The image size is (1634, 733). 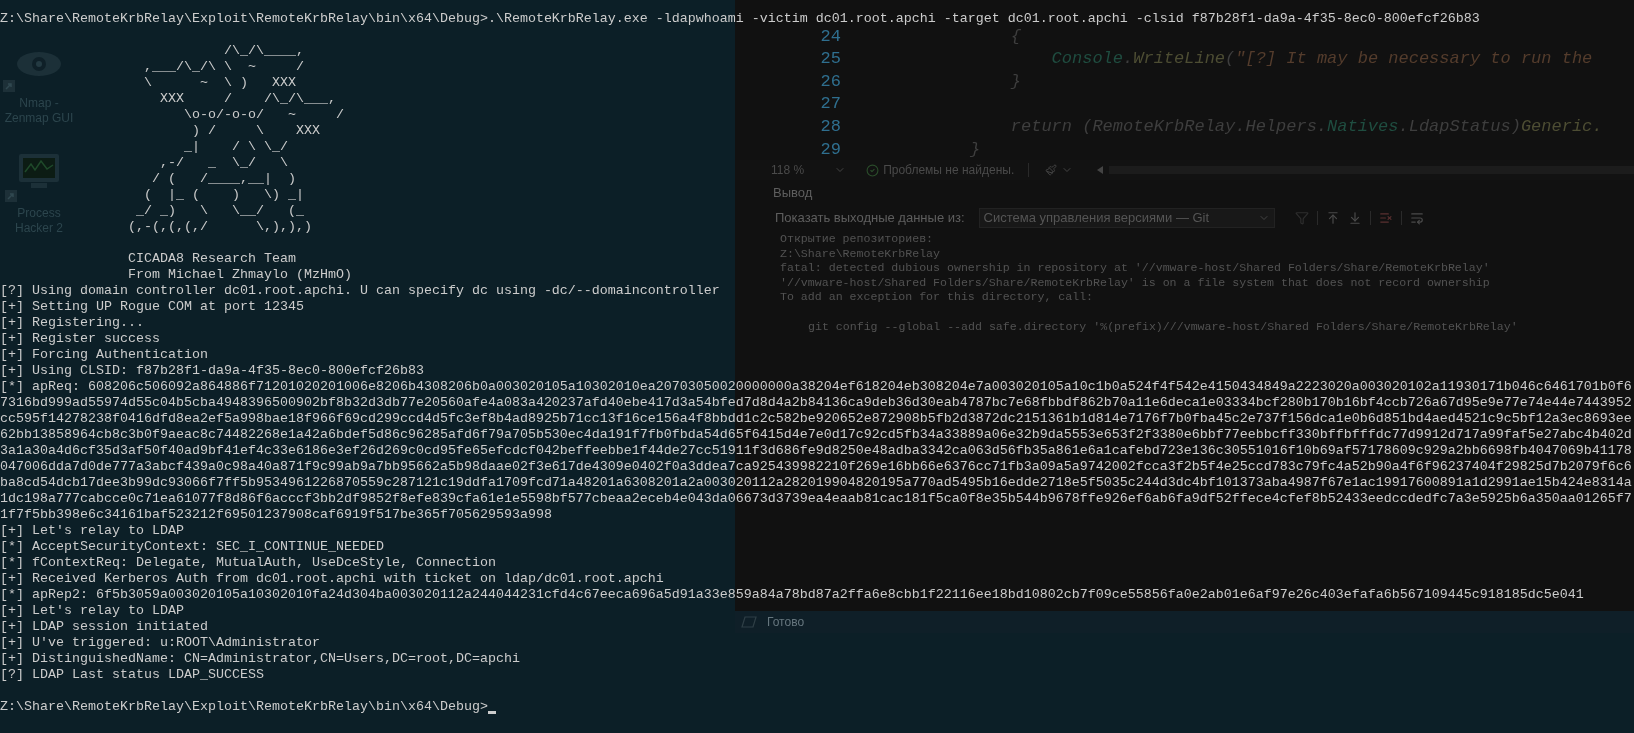 I want to click on console-line: cc595f14278238f0416dfd8ea2ef5a998bae18f966f69cd299ccd4d5fc3ef8b4ad8925b71cc13f16ce156a4f8bbdd1c2c582be920652e872908b5fb2d3872dc2151361b1d814e7176f7b0fba45c2e737f156dca1e0b6d851bd4aed4521c9c5bf12a3ec8693ee, so click(x=816, y=419).